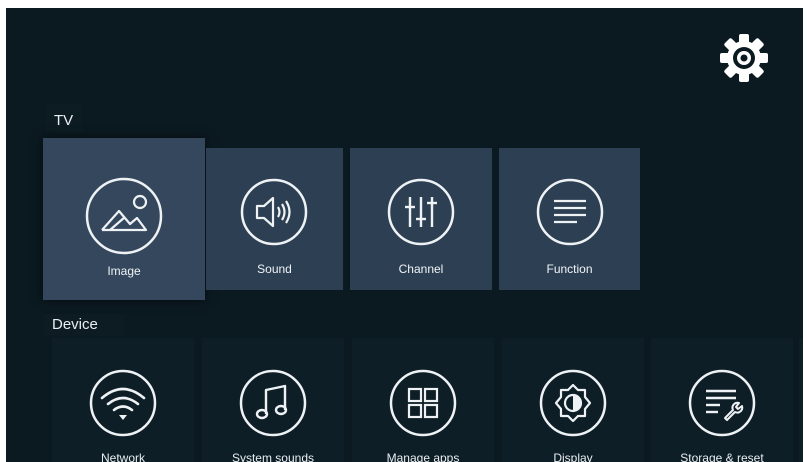 The width and height of the screenshot is (809, 462). What do you see at coordinates (722, 456) in the screenshot?
I see `tile-label: Storage & reset` at bounding box center [722, 456].